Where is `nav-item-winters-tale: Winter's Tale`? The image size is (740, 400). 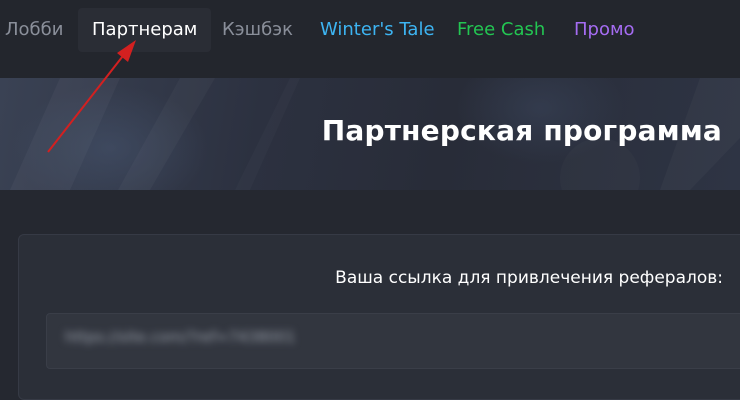 nav-item-winters-tale: Winter's Tale is located at coordinates (377, 30).